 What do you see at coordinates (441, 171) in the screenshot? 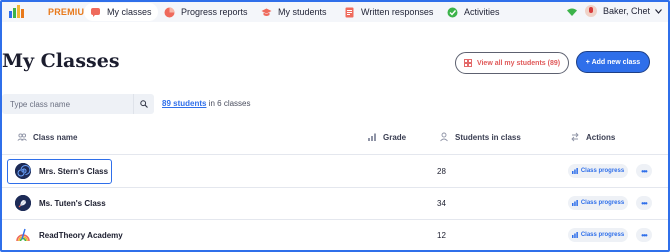
I see `students-count: 28` at bounding box center [441, 171].